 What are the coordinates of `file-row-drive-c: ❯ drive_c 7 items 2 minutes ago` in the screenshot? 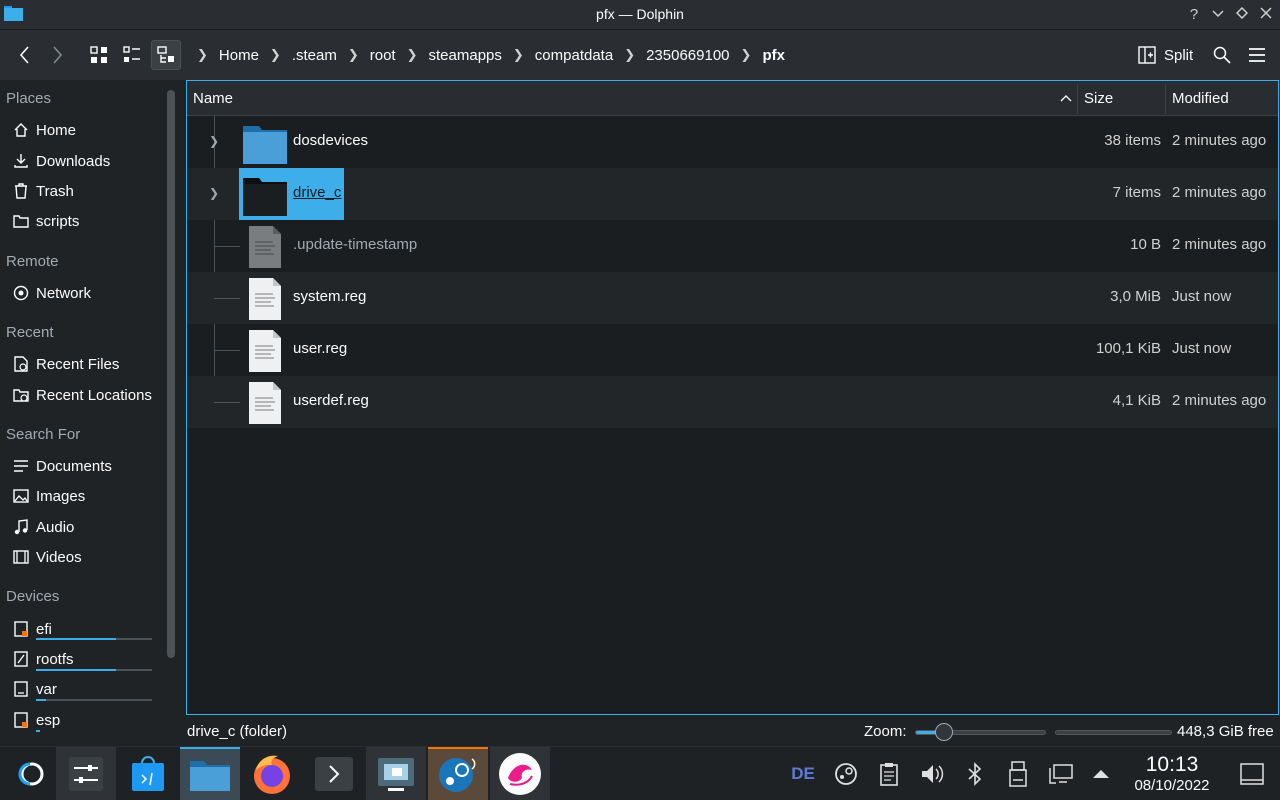 It's located at (732, 194).